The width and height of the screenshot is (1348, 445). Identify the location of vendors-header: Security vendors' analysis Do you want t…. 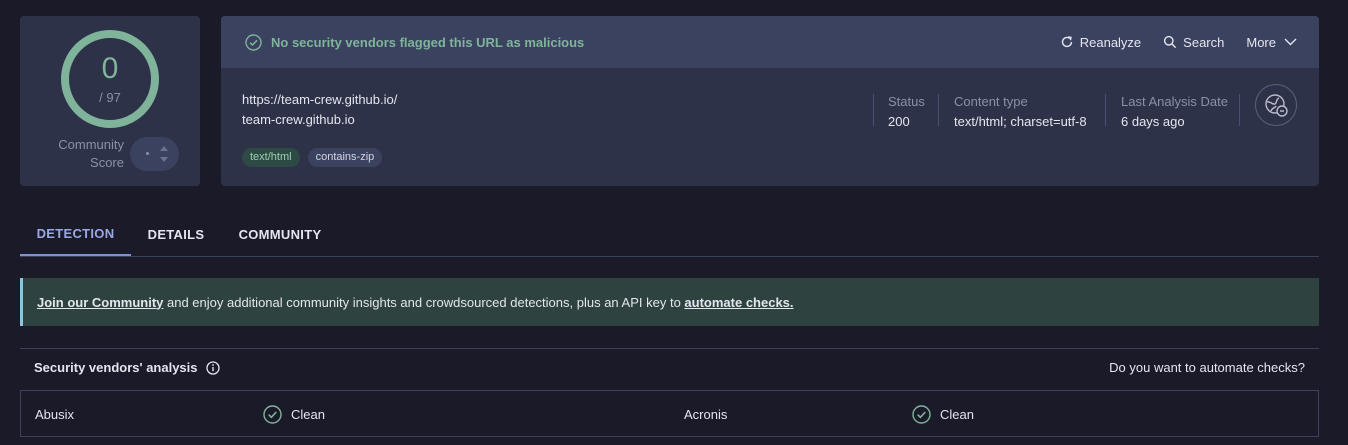
(669, 367).